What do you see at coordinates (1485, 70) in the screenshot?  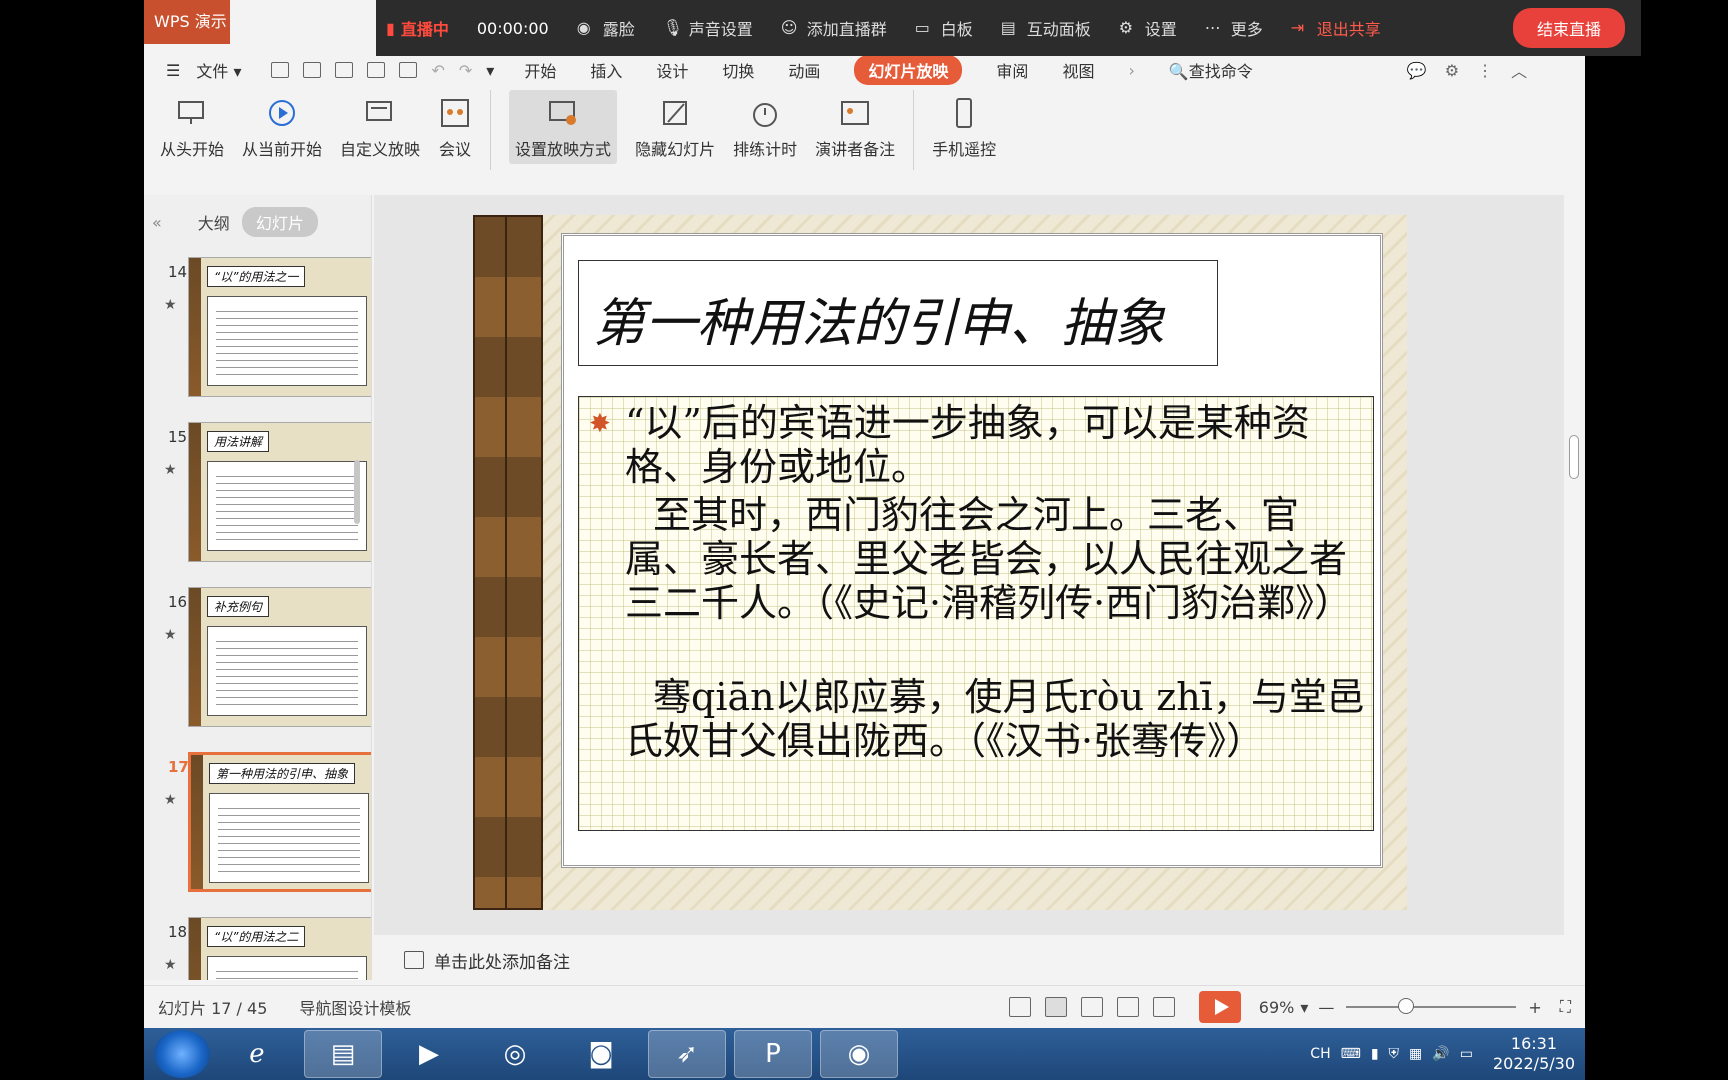 I see `more-vertical-icon: ⋮` at bounding box center [1485, 70].